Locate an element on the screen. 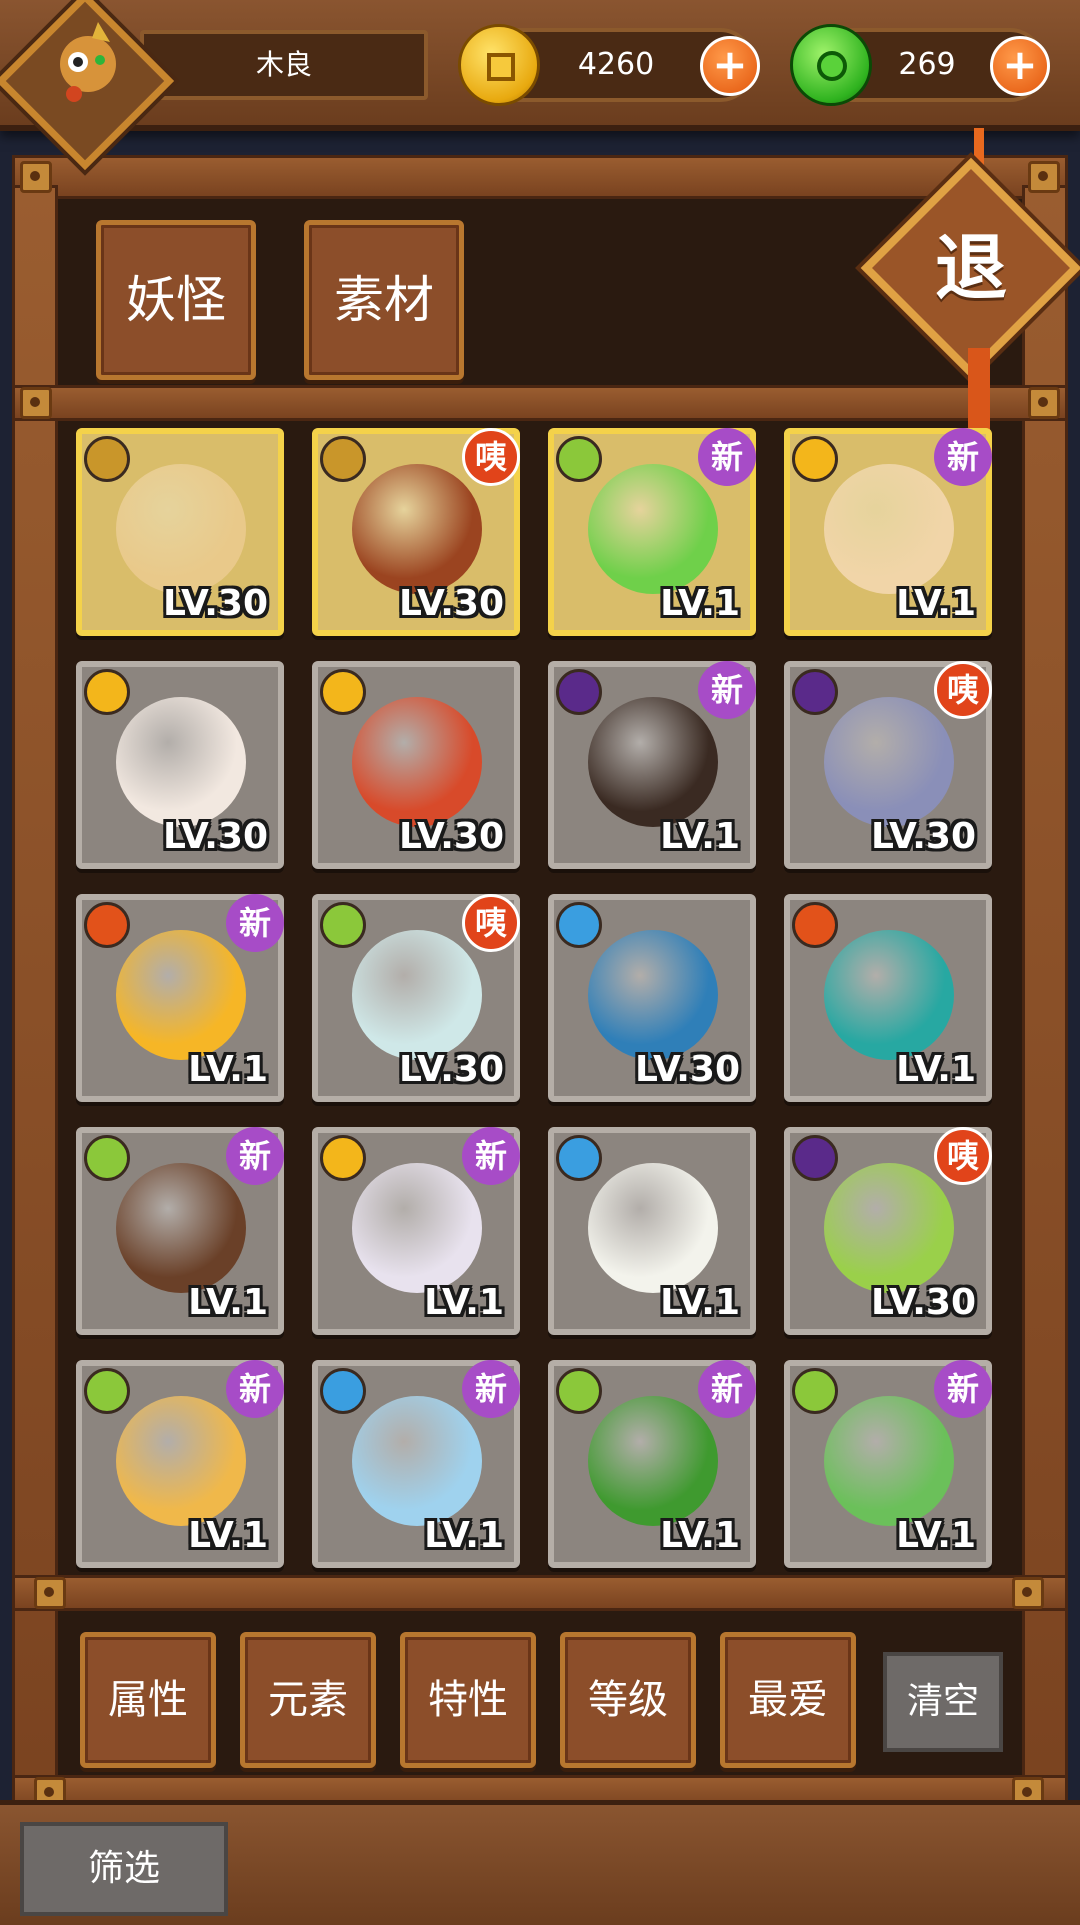  clear-filter-button: 清空 is located at coordinates (943, 1702).